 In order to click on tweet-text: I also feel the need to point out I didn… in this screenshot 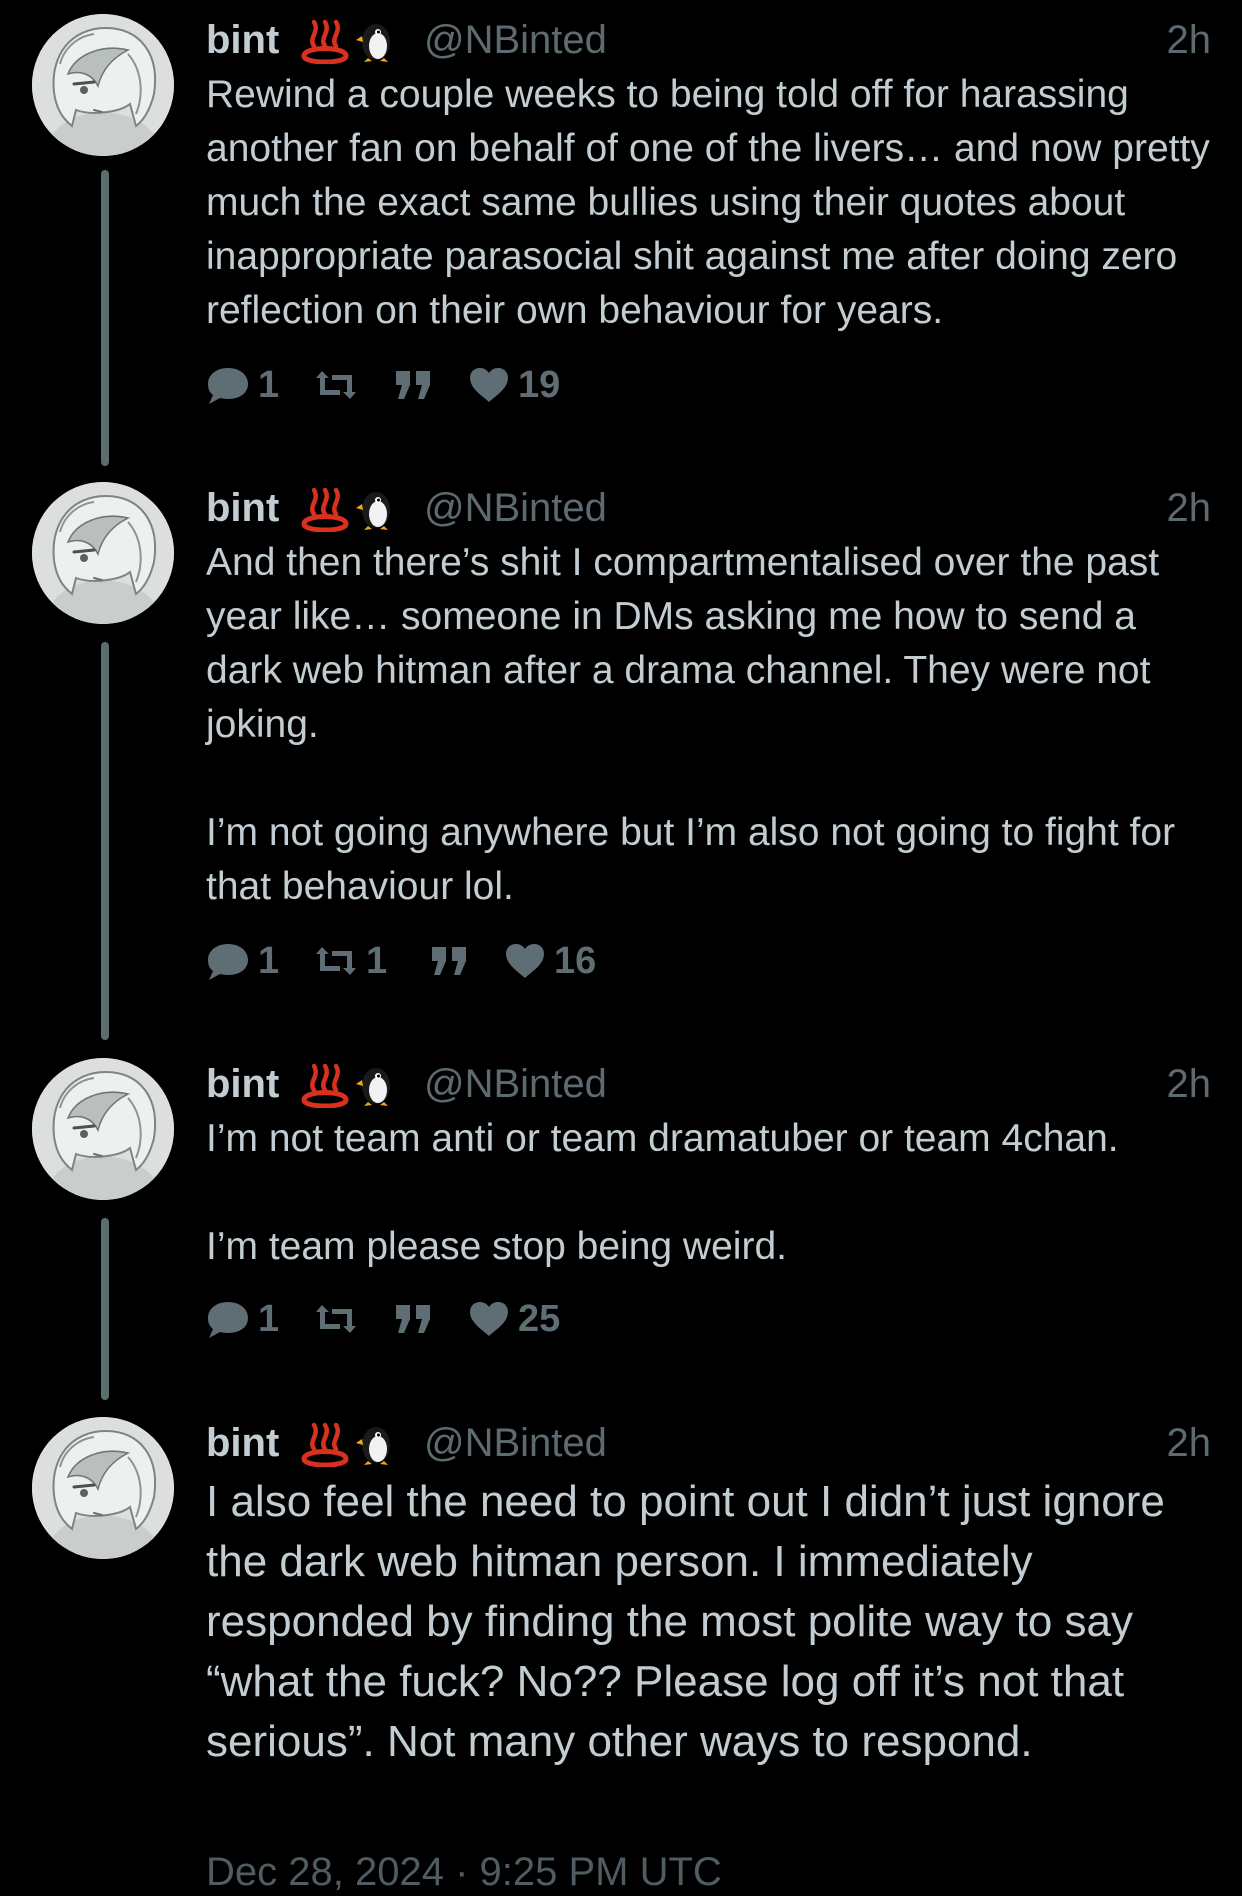, I will do `click(711, 1622)`.